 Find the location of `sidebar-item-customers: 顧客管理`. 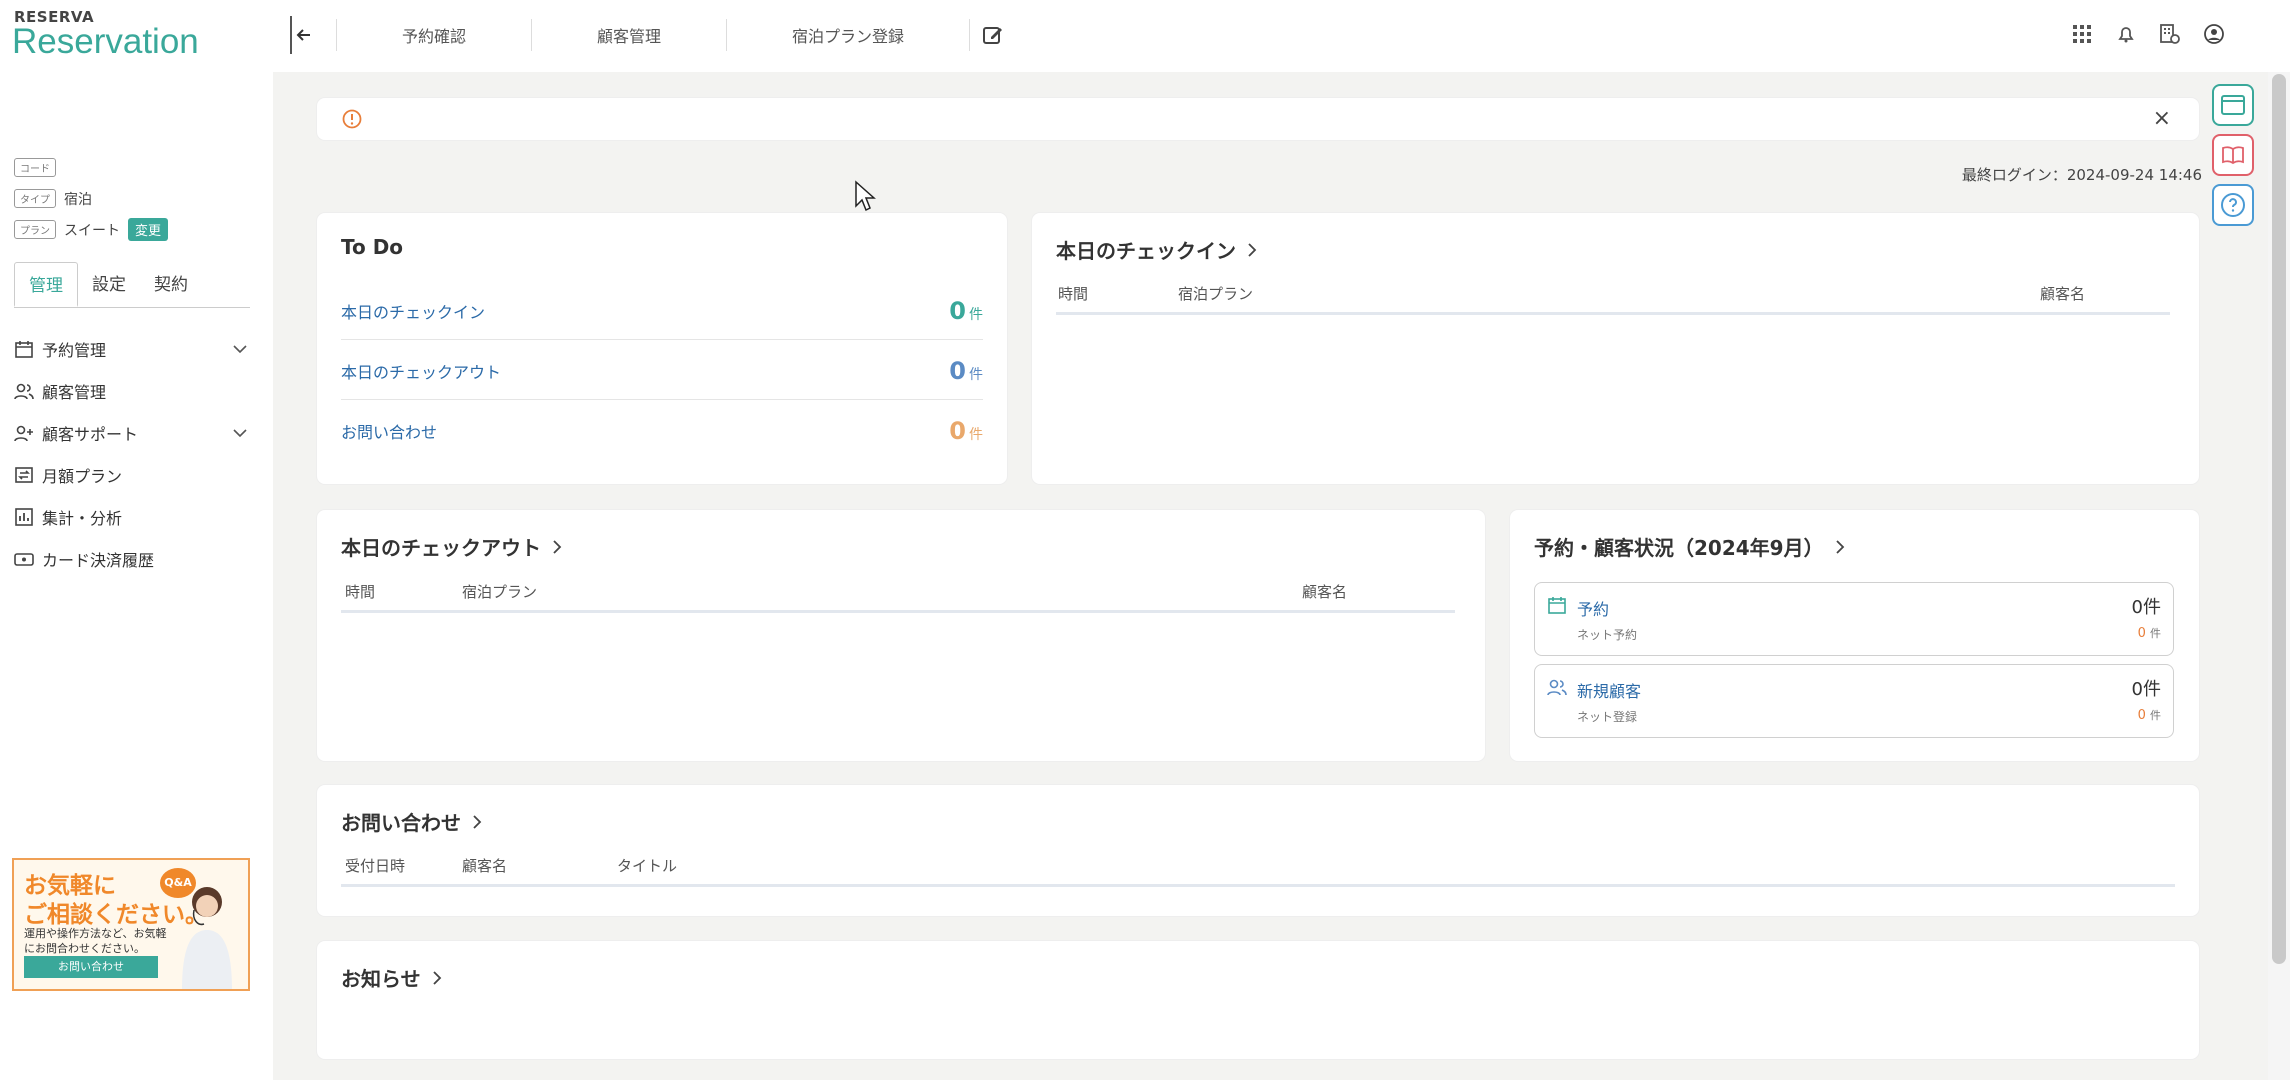

sidebar-item-customers: 顧客管理 is located at coordinates (132, 391).